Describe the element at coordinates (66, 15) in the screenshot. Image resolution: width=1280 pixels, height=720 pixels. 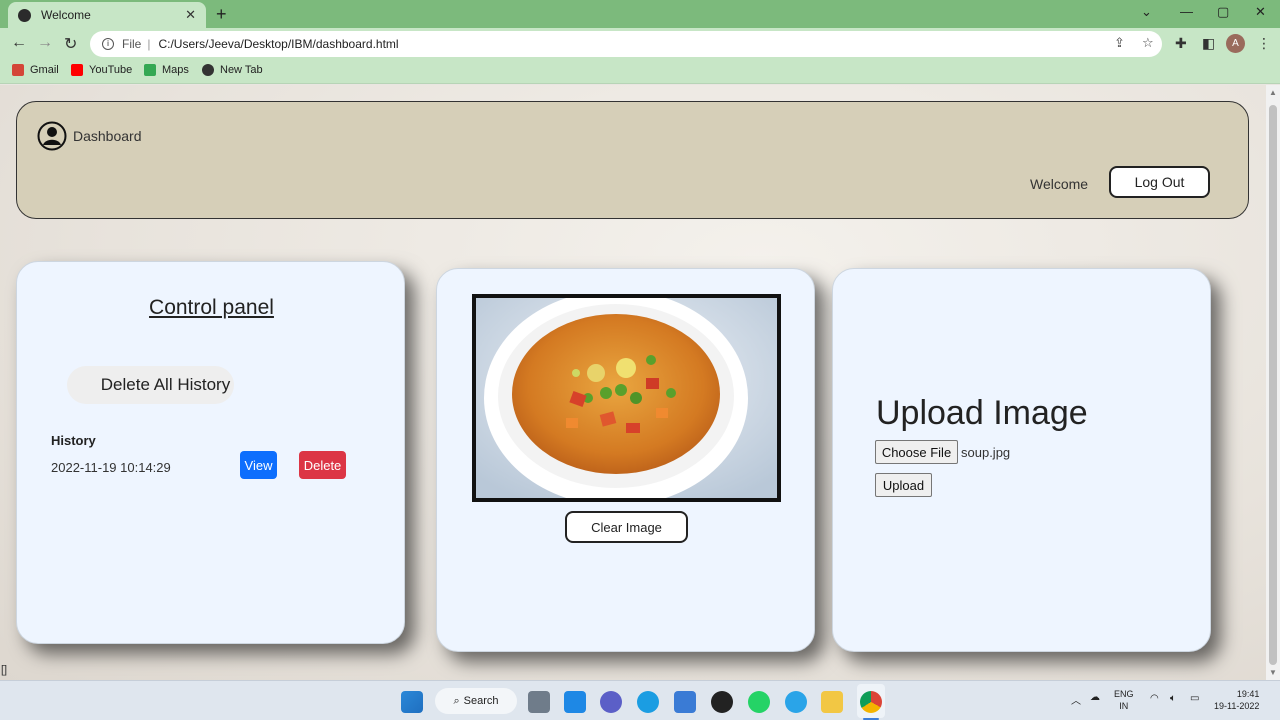
I see `tab-title: Welcome` at that location.